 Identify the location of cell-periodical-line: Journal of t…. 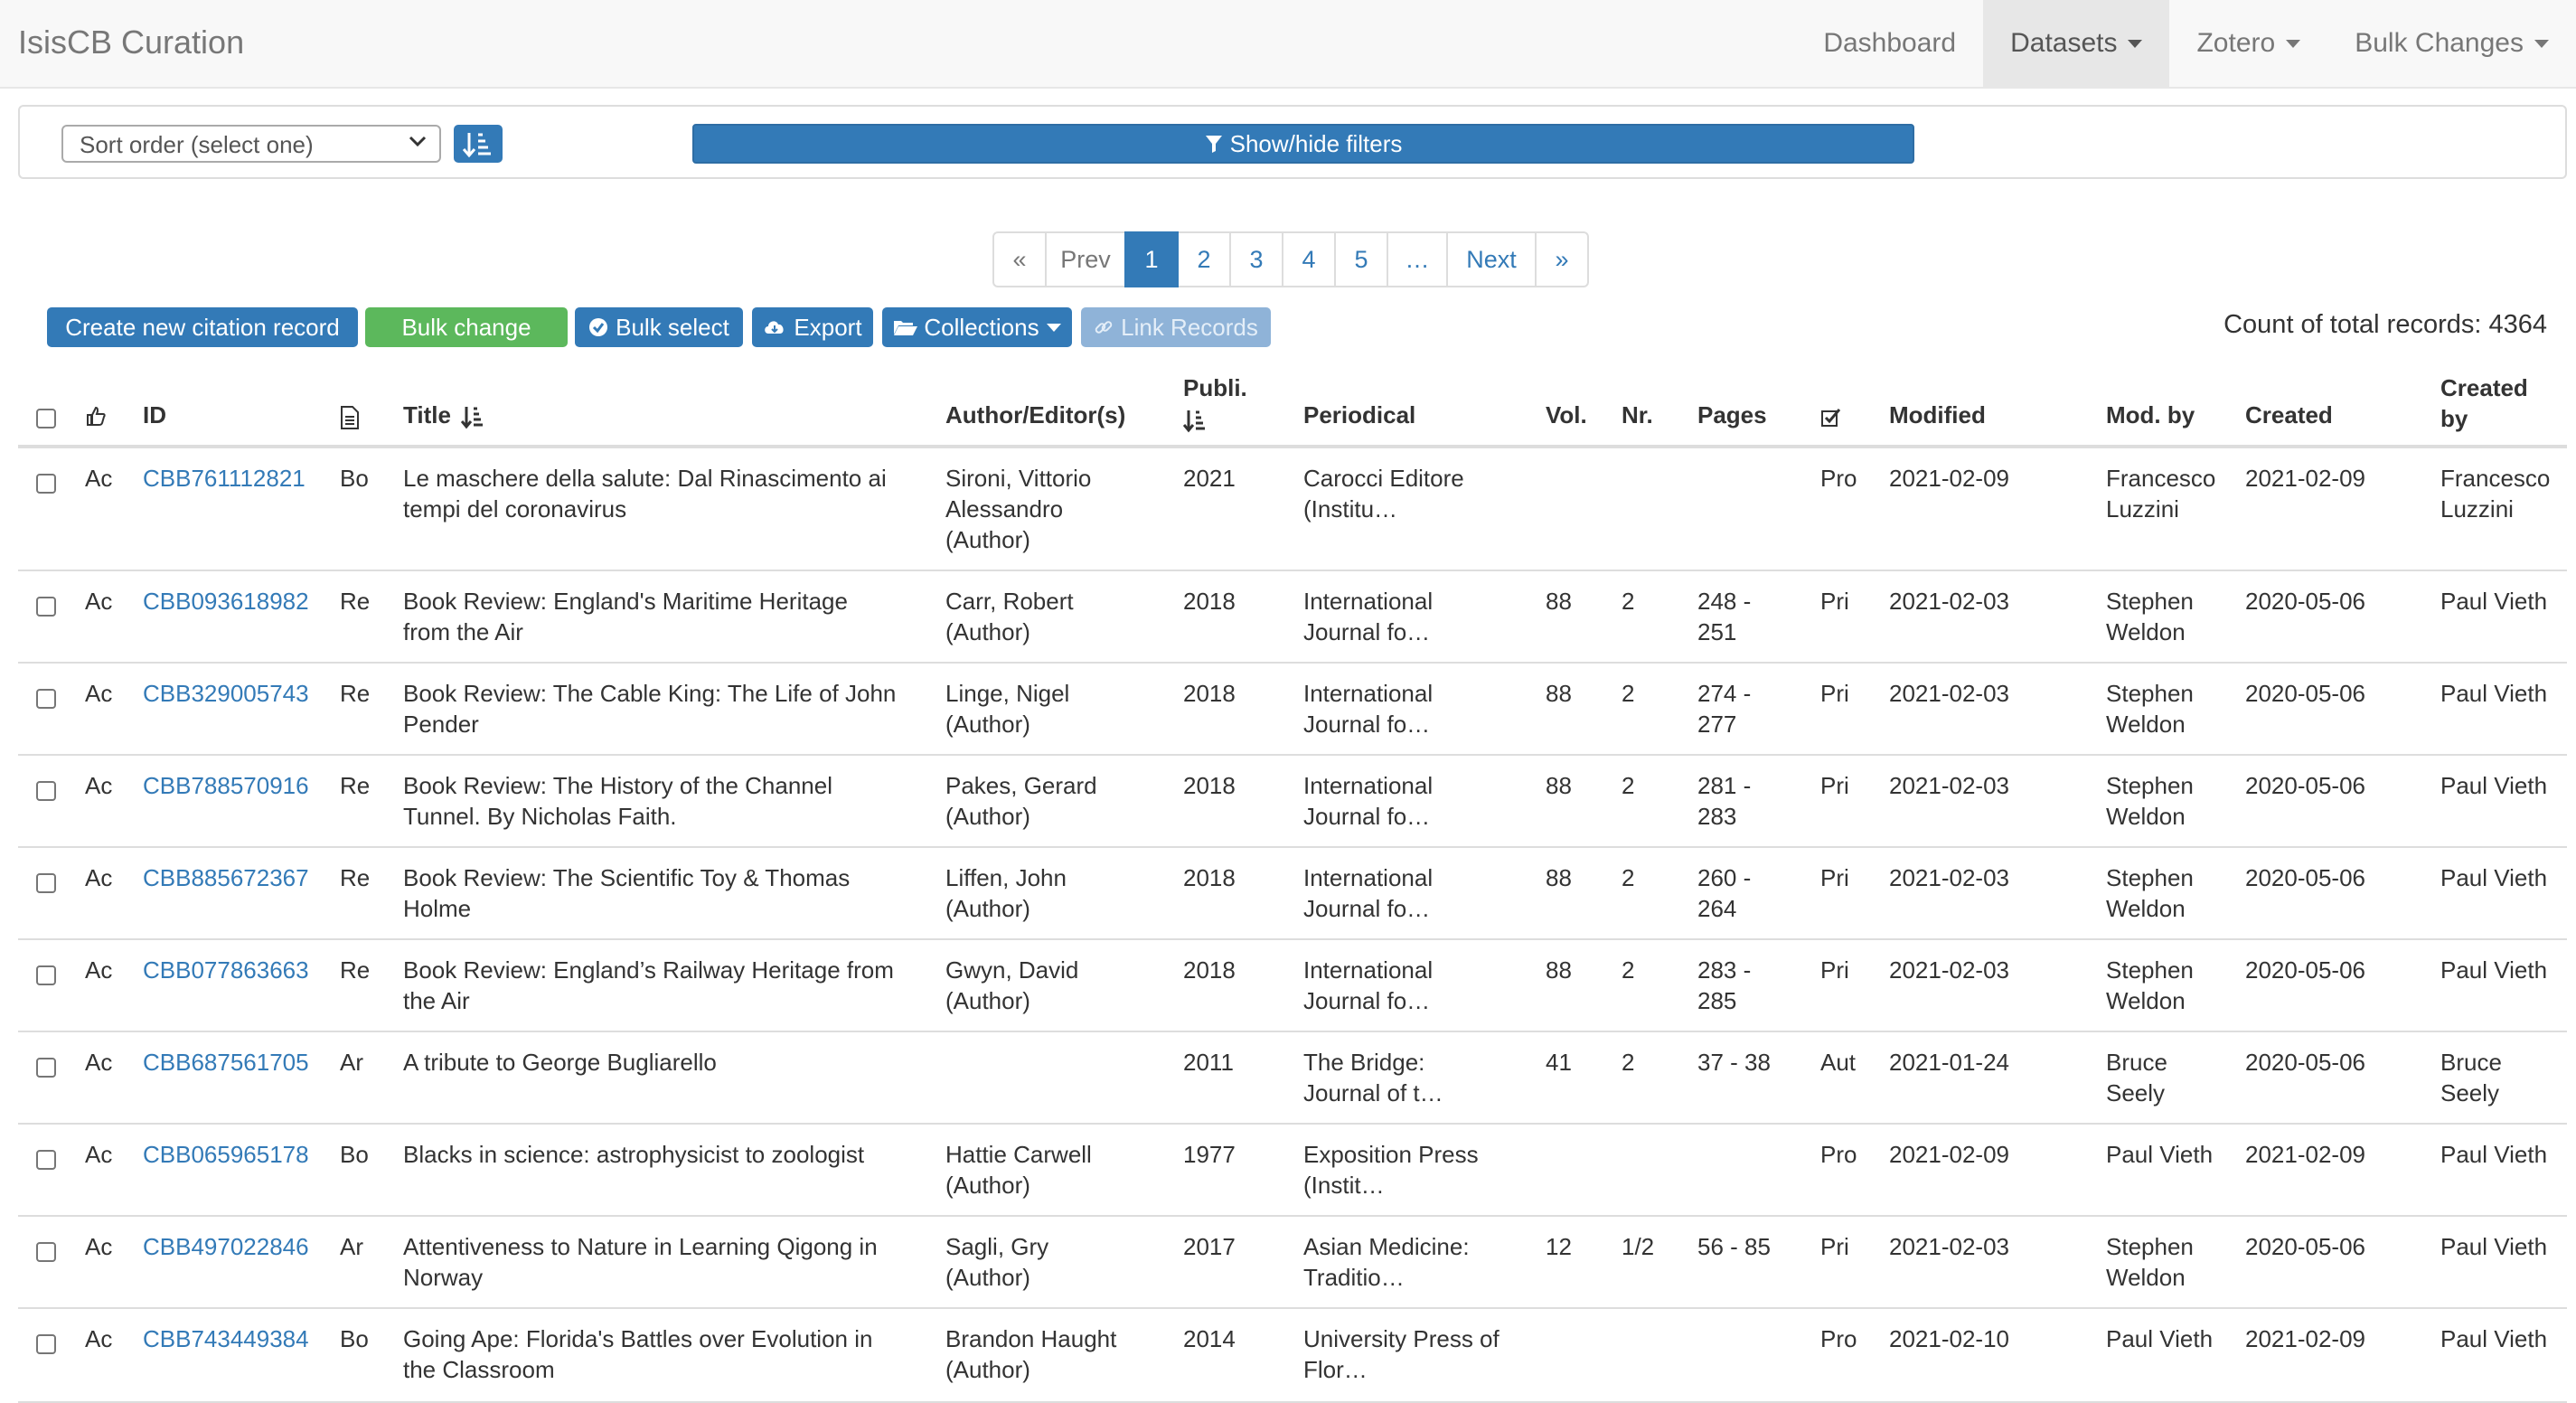
(1373, 1092).